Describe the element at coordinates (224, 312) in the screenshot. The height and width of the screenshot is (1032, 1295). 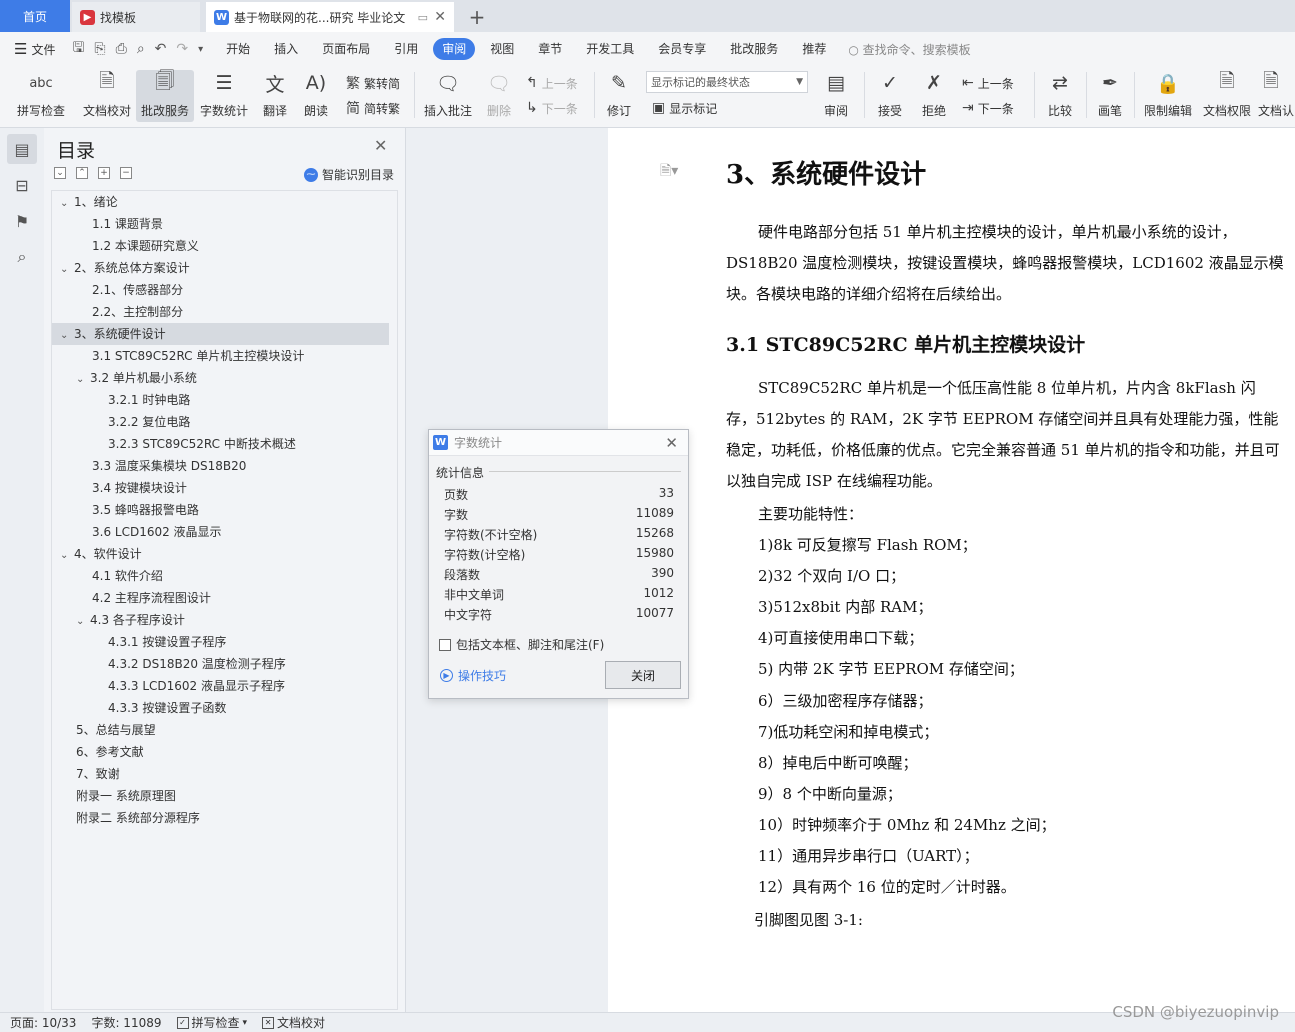
I see `toc-item: 2.2、主控制部分` at that location.